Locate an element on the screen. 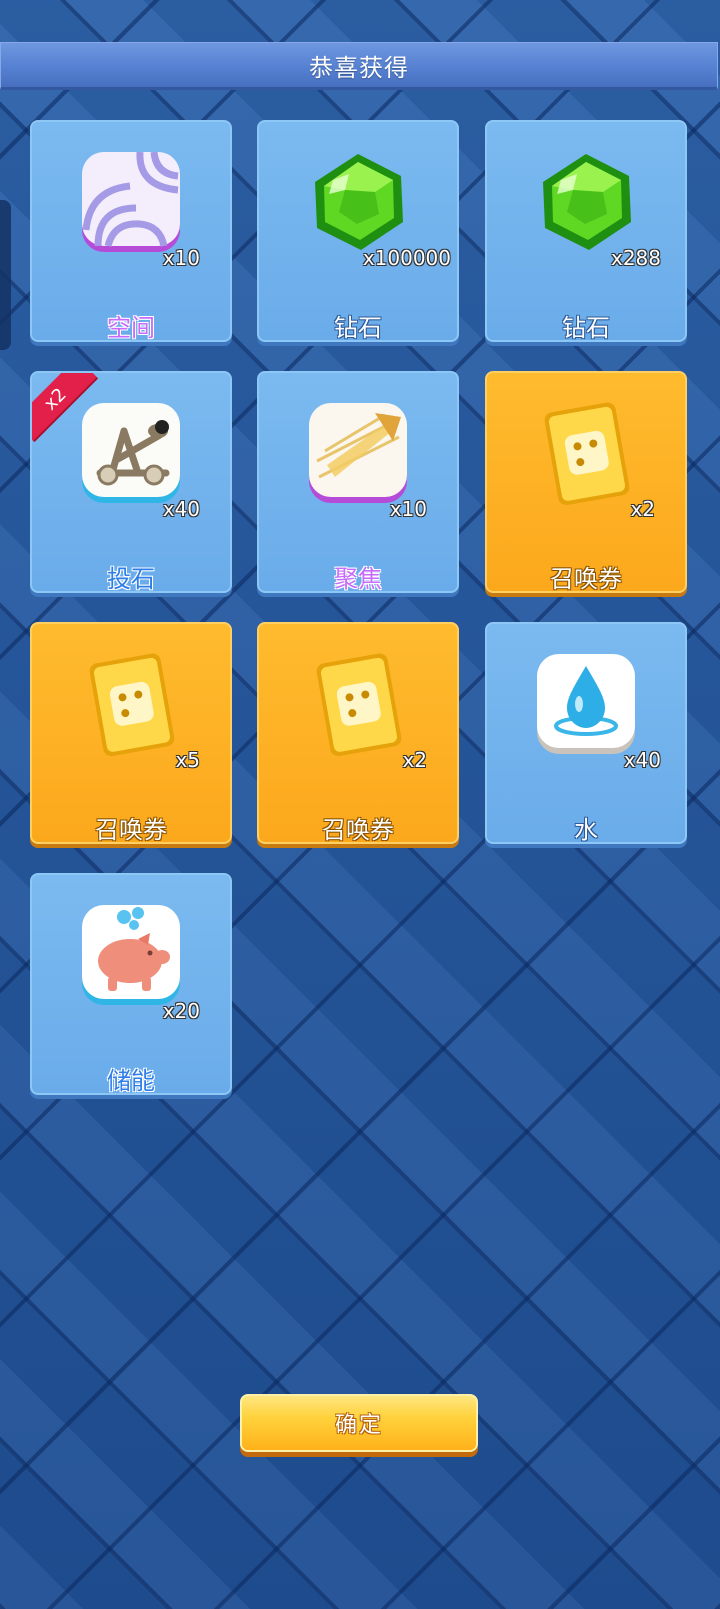 The width and height of the screenshot is (720, 1609). piggy-bank-icon is located at coordinates (131, 956).